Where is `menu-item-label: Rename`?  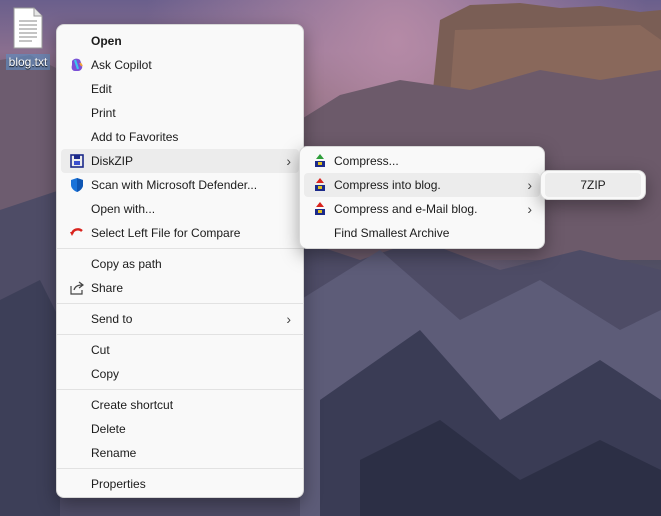 menu-item-label: Rename is located at coordinates (114, 453).